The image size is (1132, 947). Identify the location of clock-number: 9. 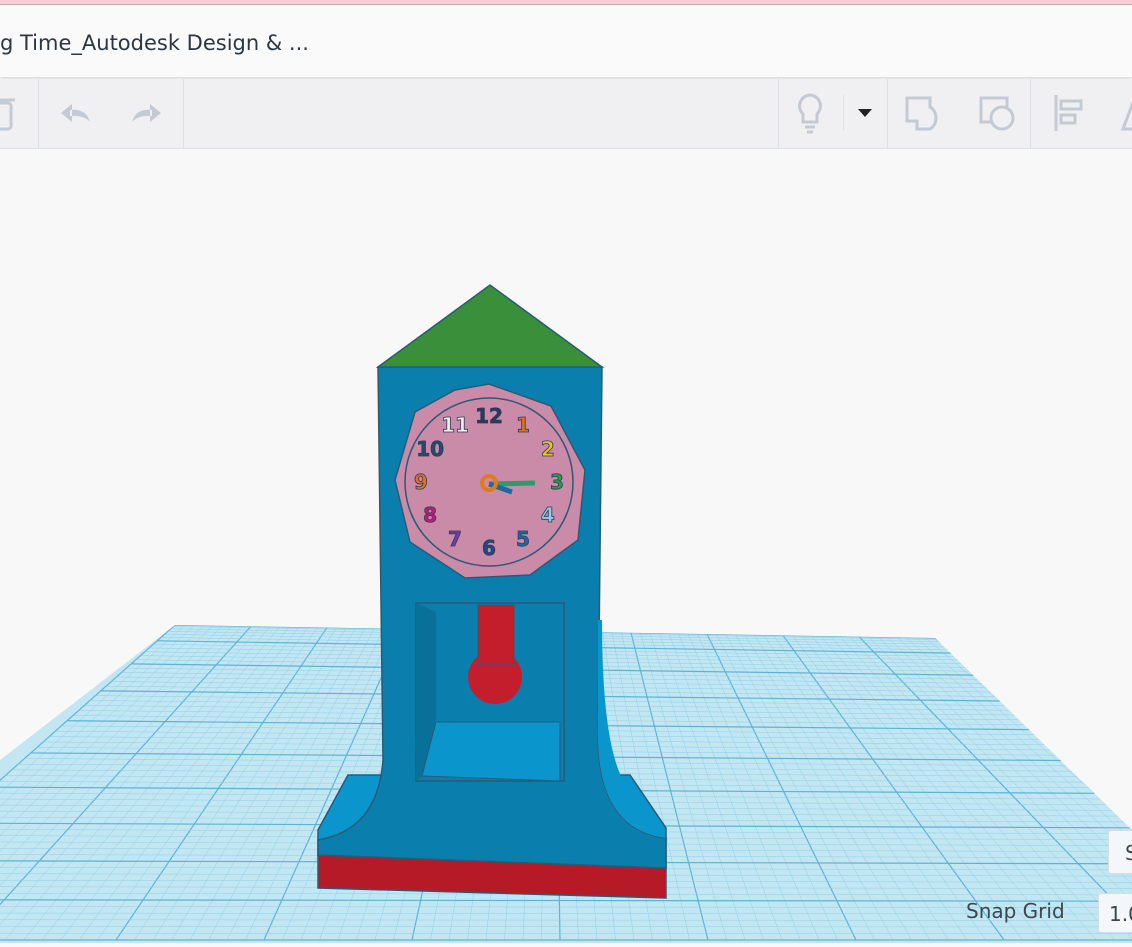
(421, 482).